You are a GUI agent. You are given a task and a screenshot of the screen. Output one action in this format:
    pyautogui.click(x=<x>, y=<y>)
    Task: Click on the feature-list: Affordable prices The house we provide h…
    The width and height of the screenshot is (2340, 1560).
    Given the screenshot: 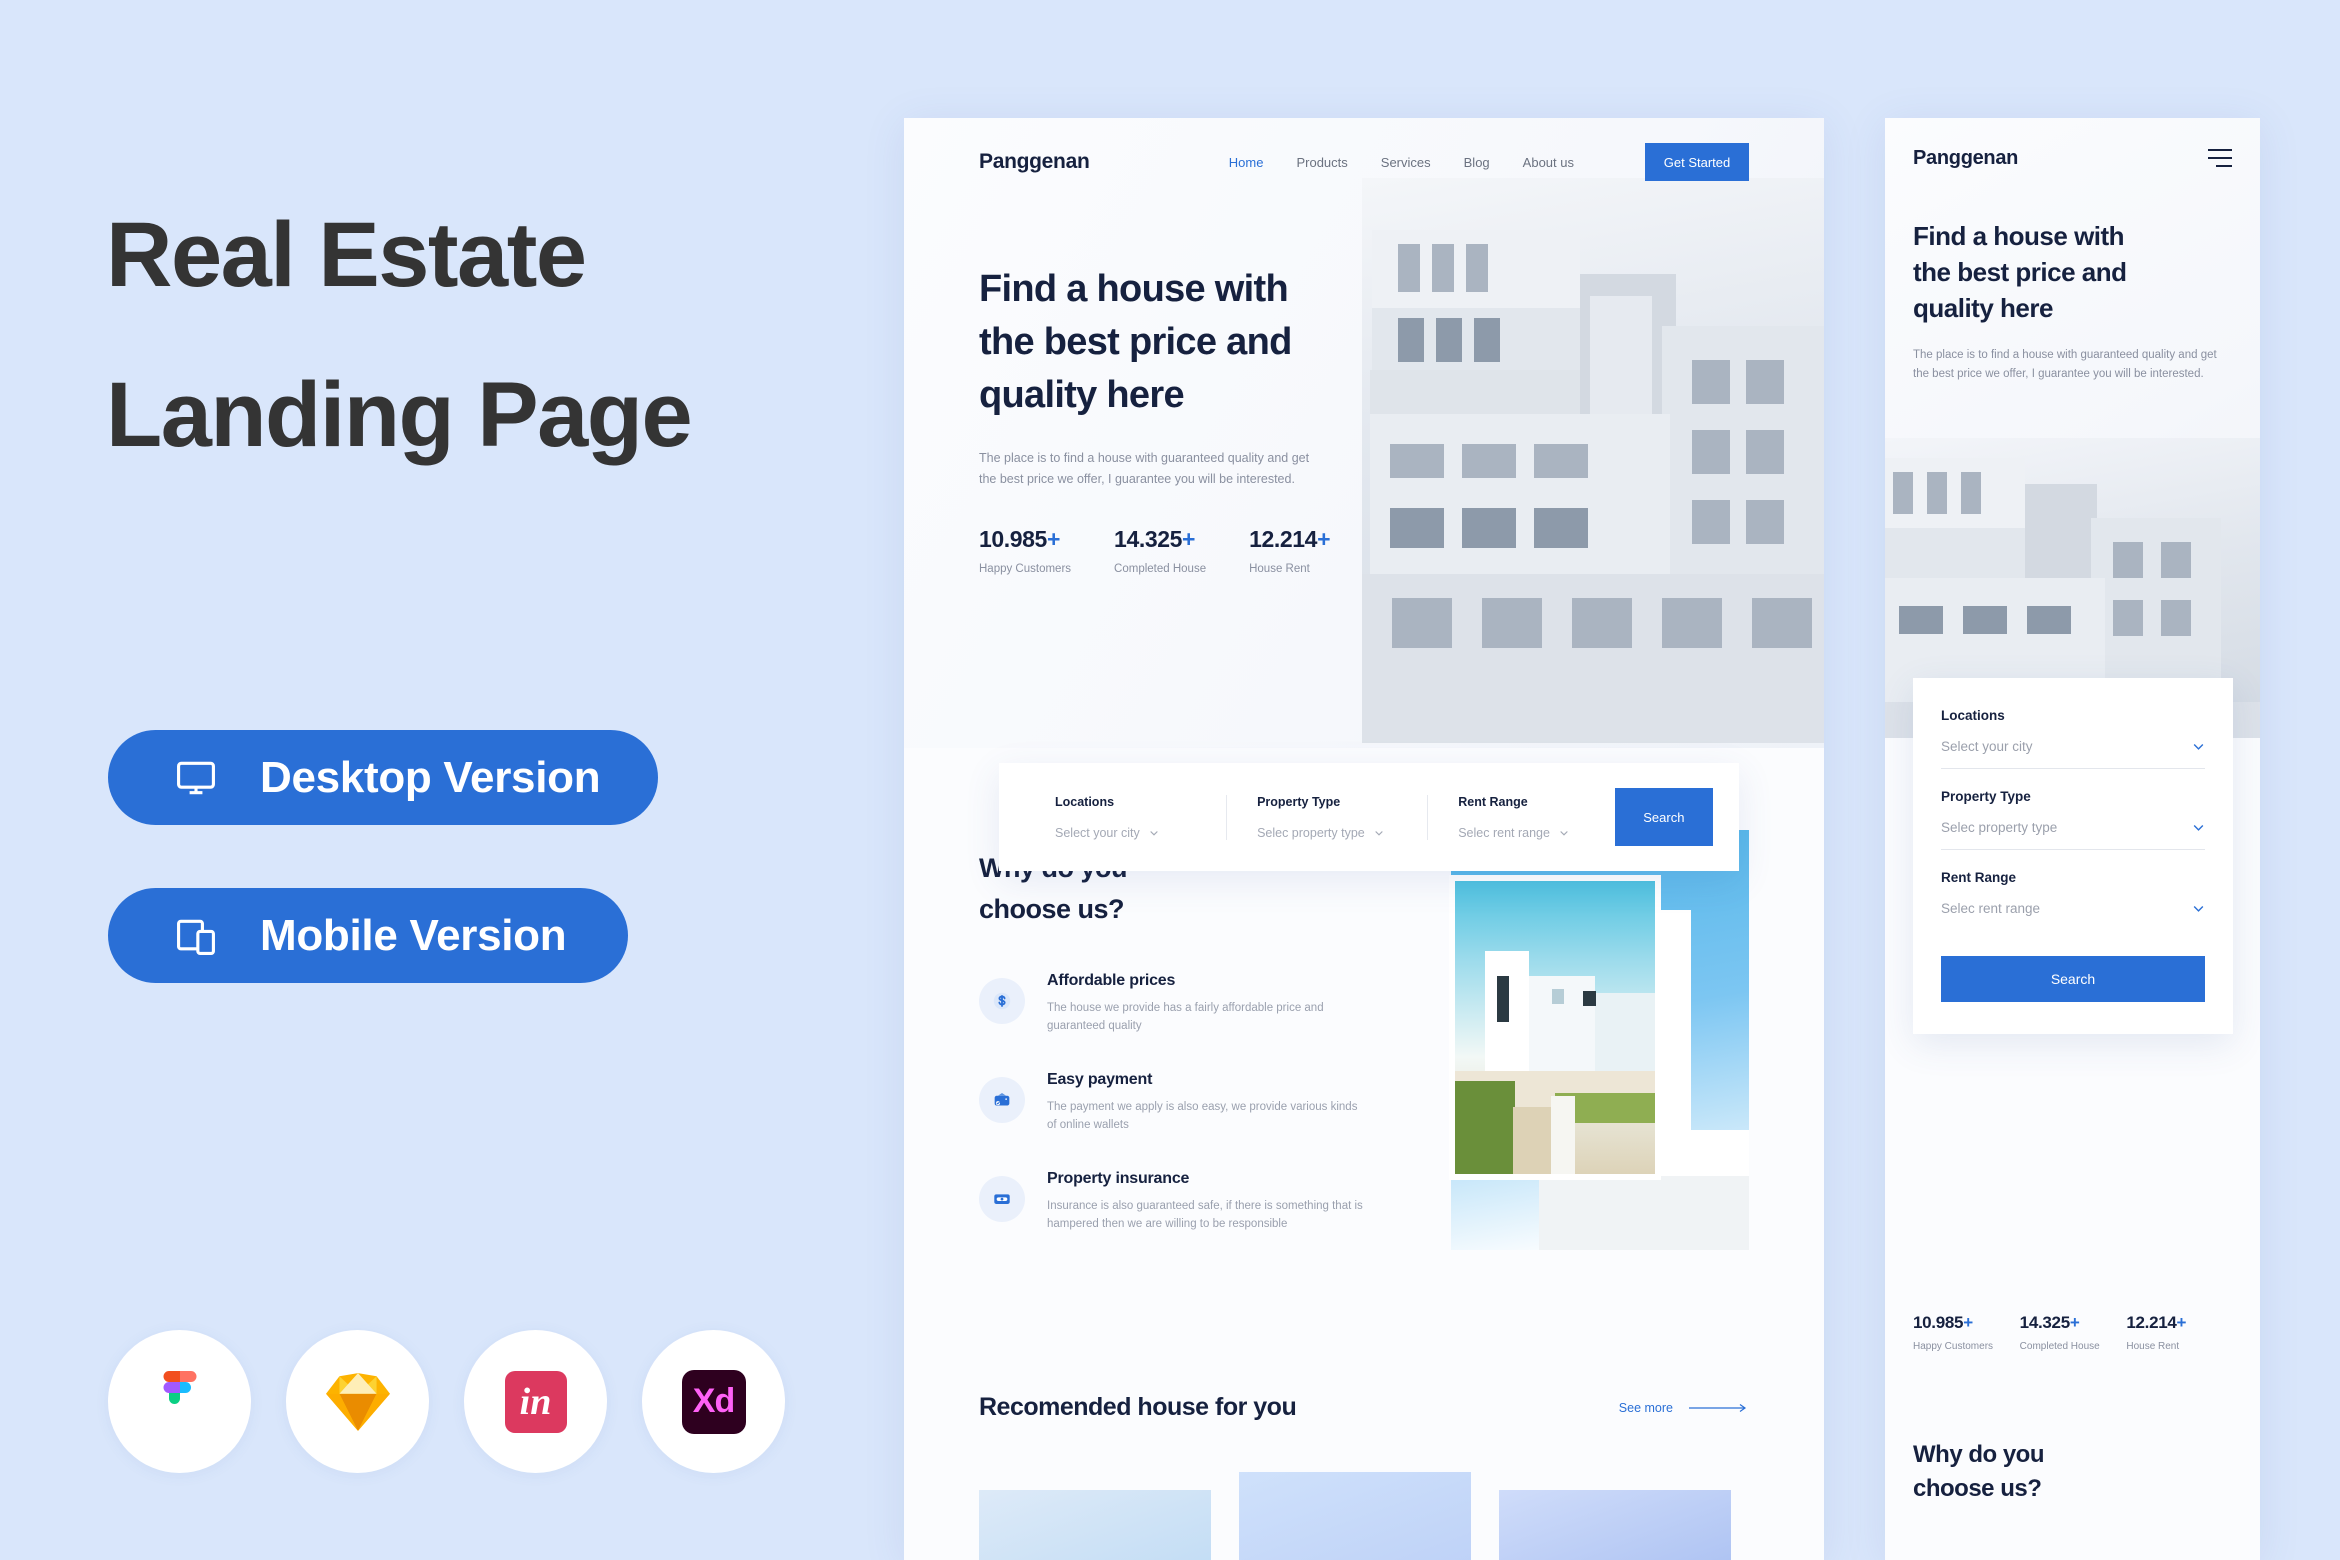 What is the action you would take?
    pyautogui.click(x=1174, y=1102)
    